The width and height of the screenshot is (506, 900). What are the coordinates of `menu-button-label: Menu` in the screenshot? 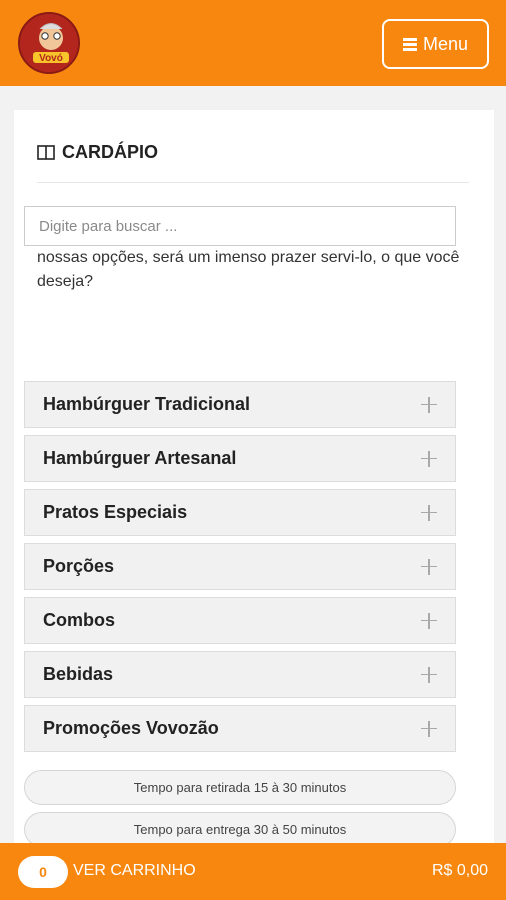 It's located at (445, 43).